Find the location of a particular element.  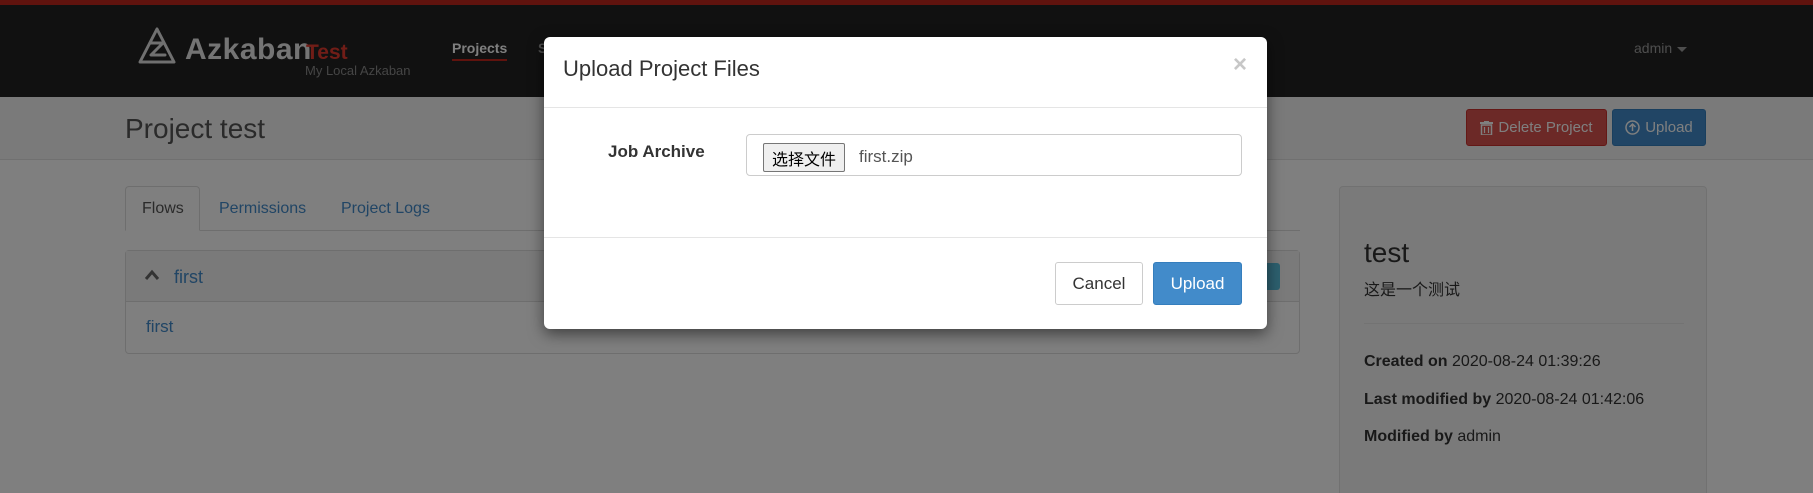

modal-upload-button: Upload is located at coordinates (1197, 283).